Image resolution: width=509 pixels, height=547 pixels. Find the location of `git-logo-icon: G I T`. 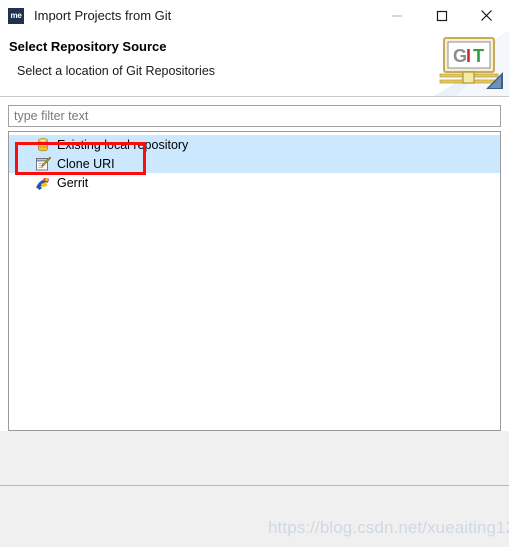

git-logo-icon: G I T is located at coordinates (471, 63).